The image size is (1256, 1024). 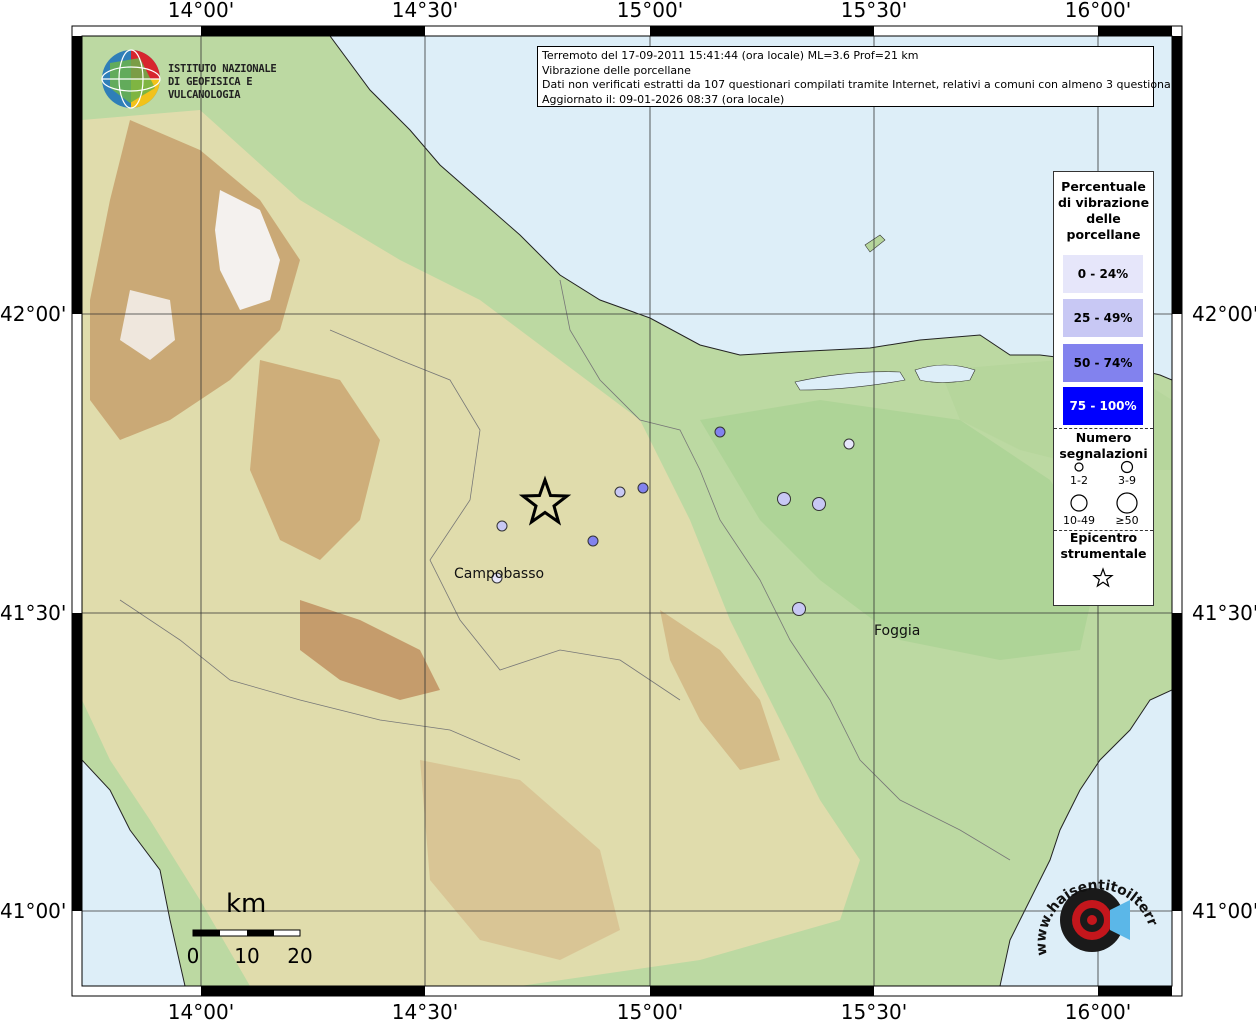 What do you see at coordinates (201, 11) in the screenshot?
I see `lon-label-top: 14°00'` at bounding box center [201, 11].